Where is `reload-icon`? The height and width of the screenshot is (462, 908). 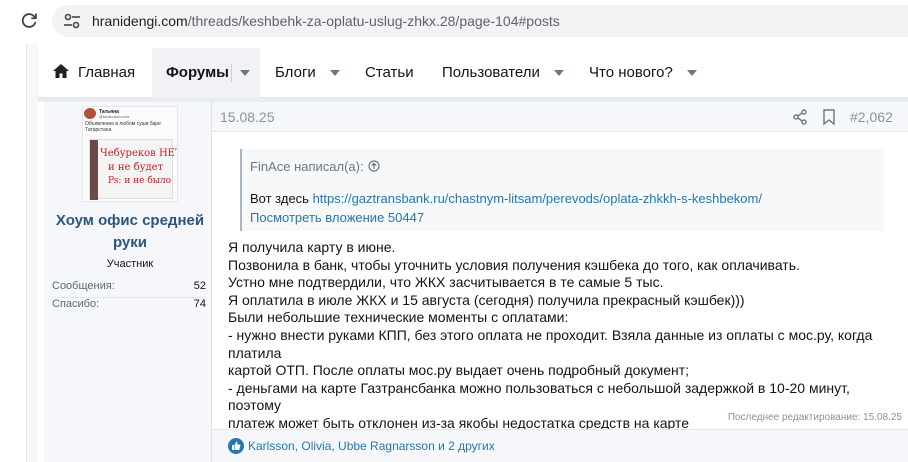
reload-icon is located at coordinates (29, 21).